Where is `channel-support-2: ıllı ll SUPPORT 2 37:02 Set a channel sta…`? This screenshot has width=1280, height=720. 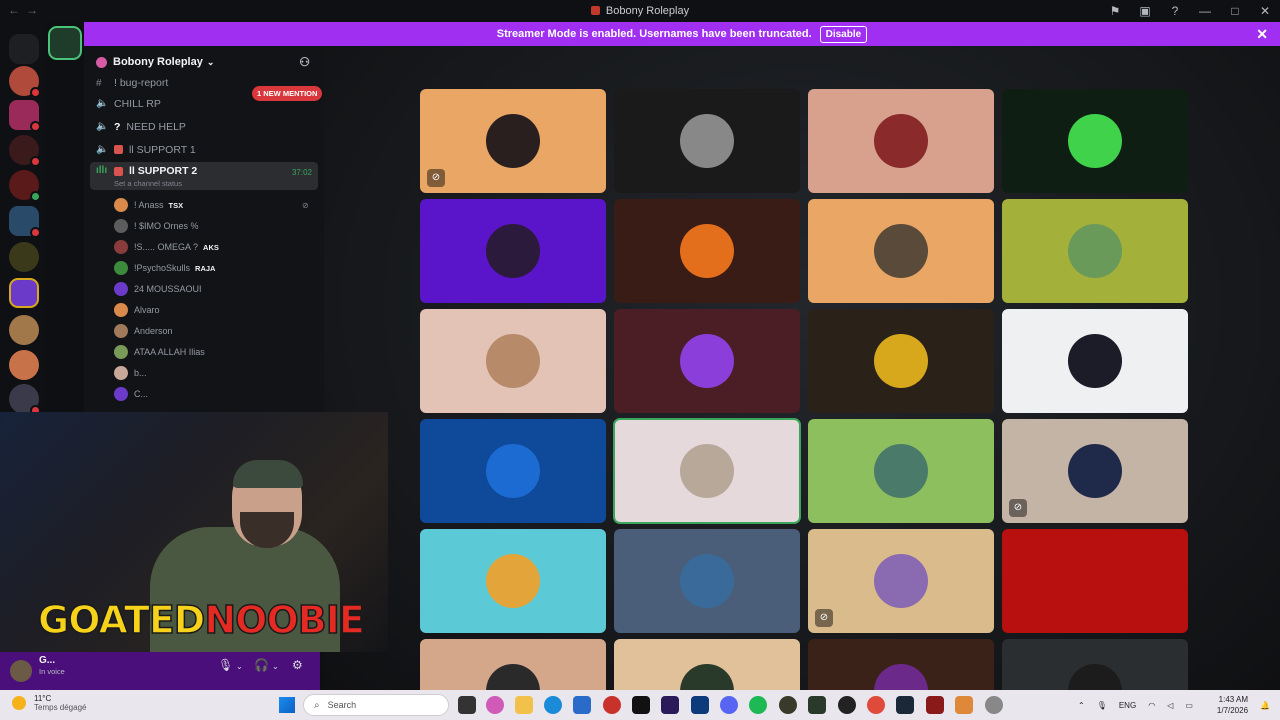
channel-support-2: ıllı ll SUPPORT 2 37:02 Set a channel sta… is located at coordinates (204, 176).